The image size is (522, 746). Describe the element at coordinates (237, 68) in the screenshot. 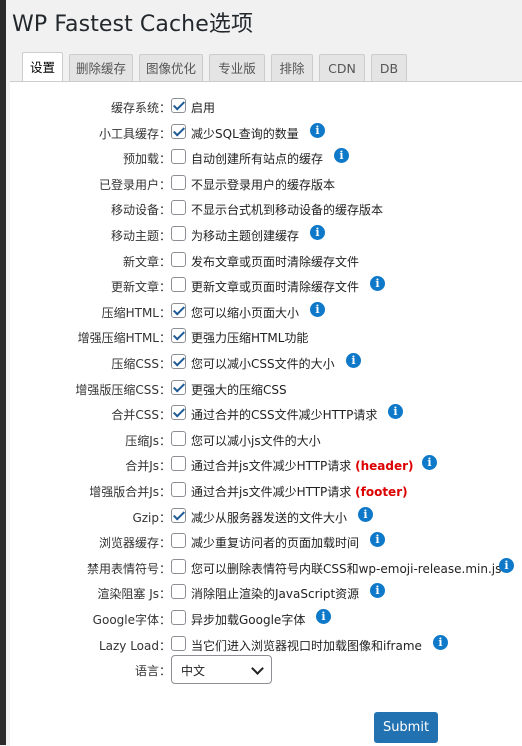

I see `tab-premium: 专业版` at that location.